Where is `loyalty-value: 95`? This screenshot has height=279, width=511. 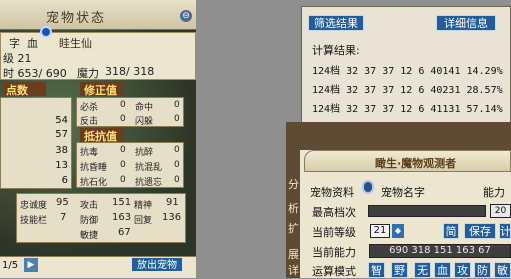 loyalty-value: 95 is located at coordinates (62, 202).